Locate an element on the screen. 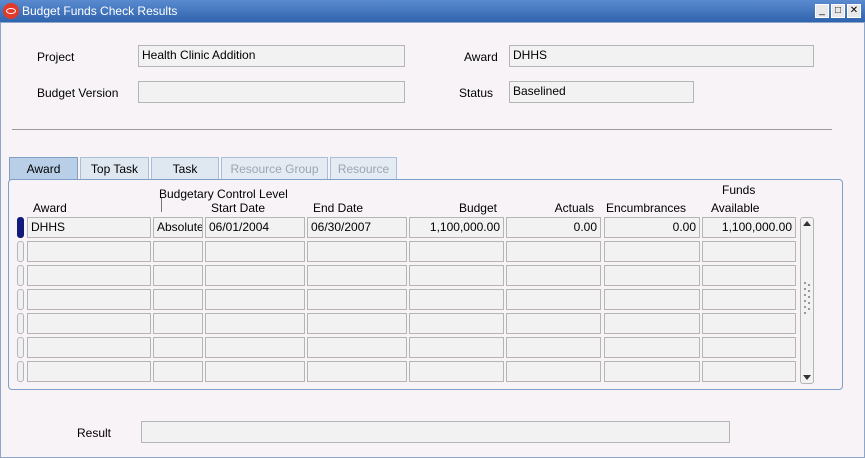 The image size is (865, 458). oracle-logo-icon is located at coordinates (11, 11).